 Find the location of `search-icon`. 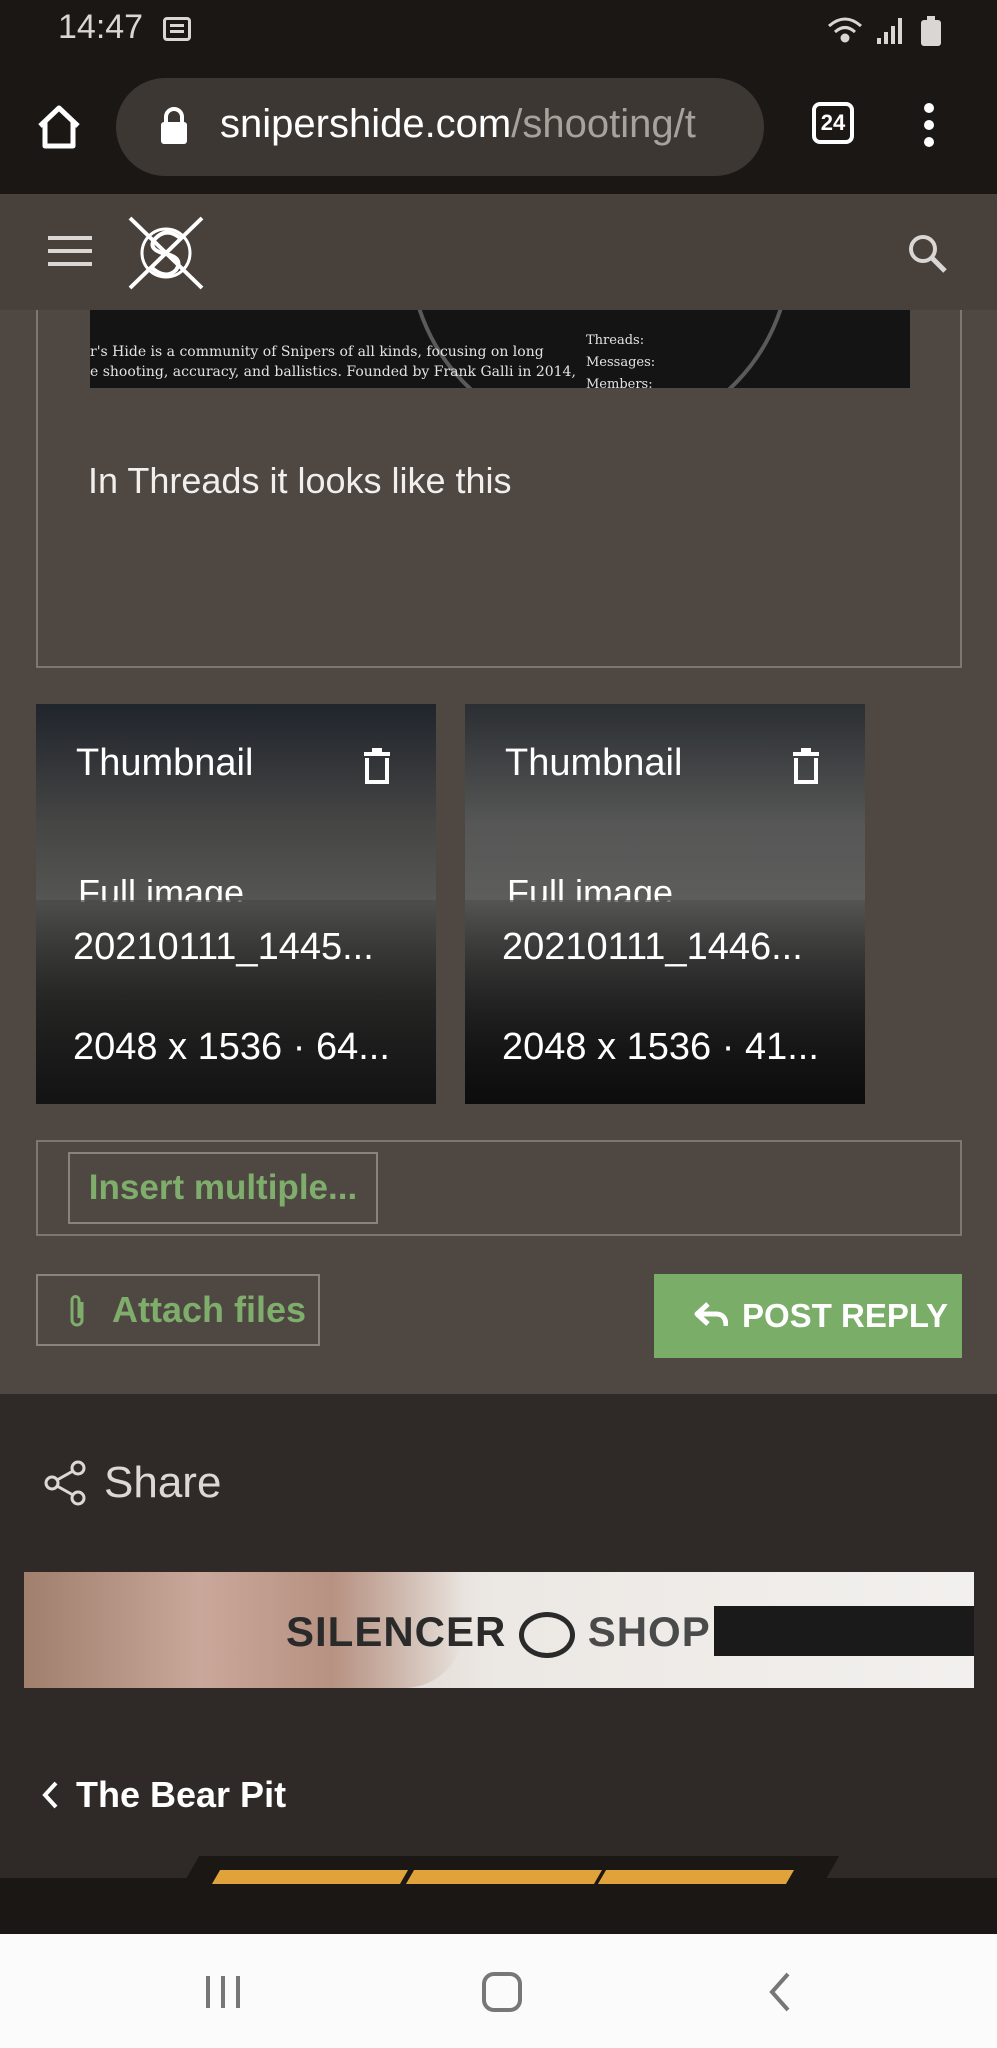

search-icon is located at coordinates (927, 253).